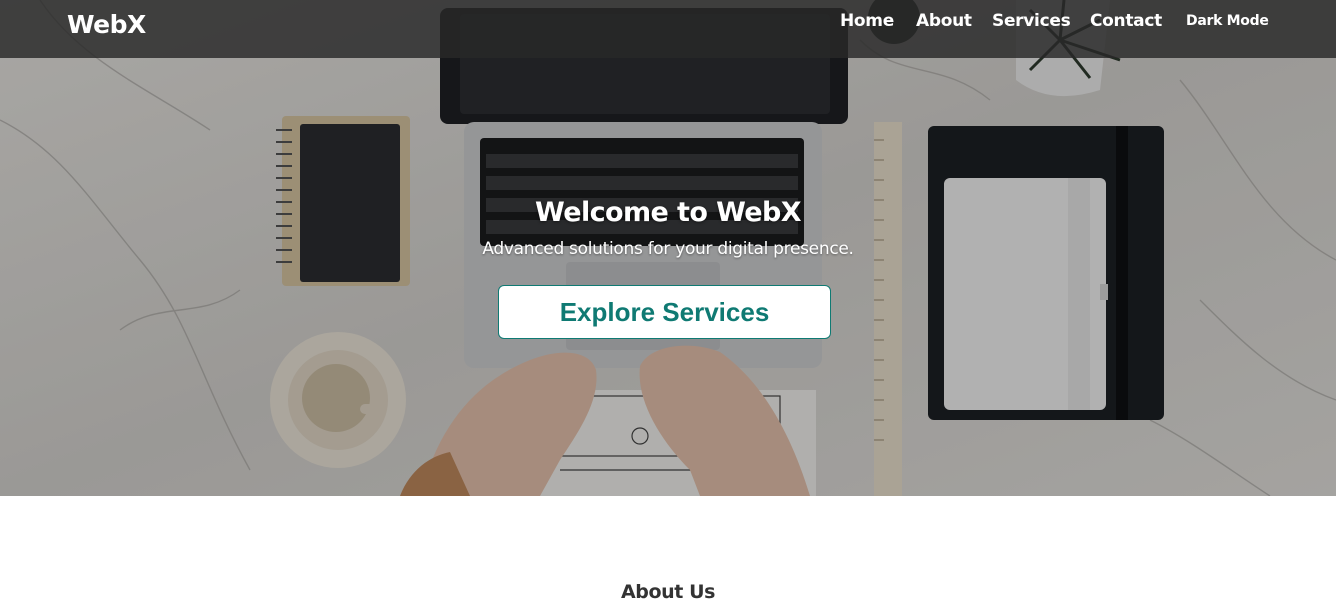 The height and width of the screenshot is (603, 1336). I want to click on nav-about-link: About, so click(944, 21).